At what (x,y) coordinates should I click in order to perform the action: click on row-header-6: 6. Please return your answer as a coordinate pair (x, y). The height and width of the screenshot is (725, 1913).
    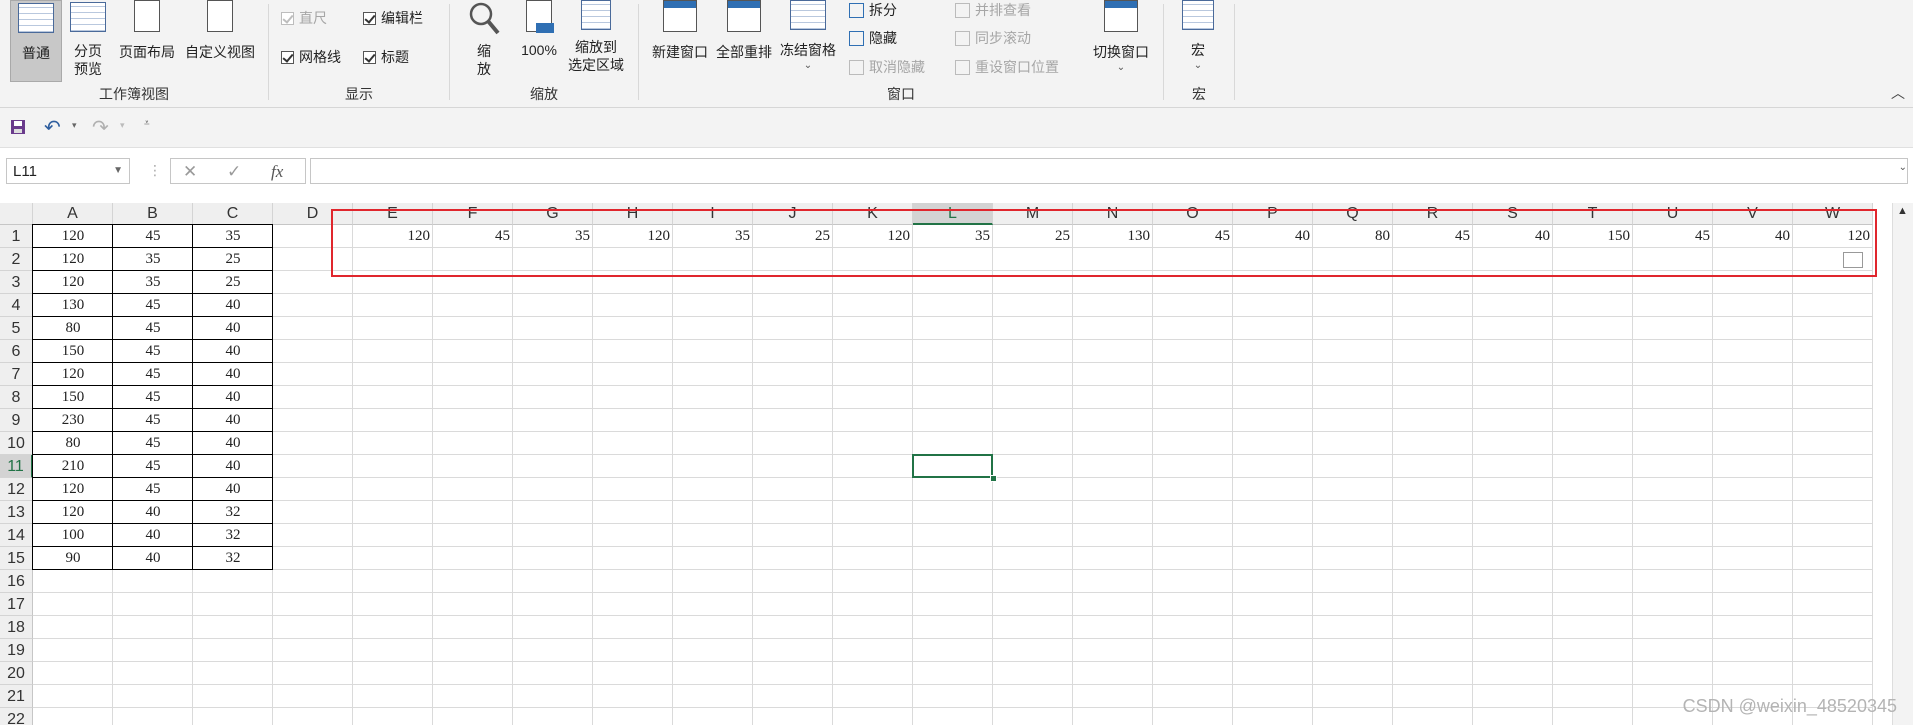
    Looking at the image, I should click on (16, 351).